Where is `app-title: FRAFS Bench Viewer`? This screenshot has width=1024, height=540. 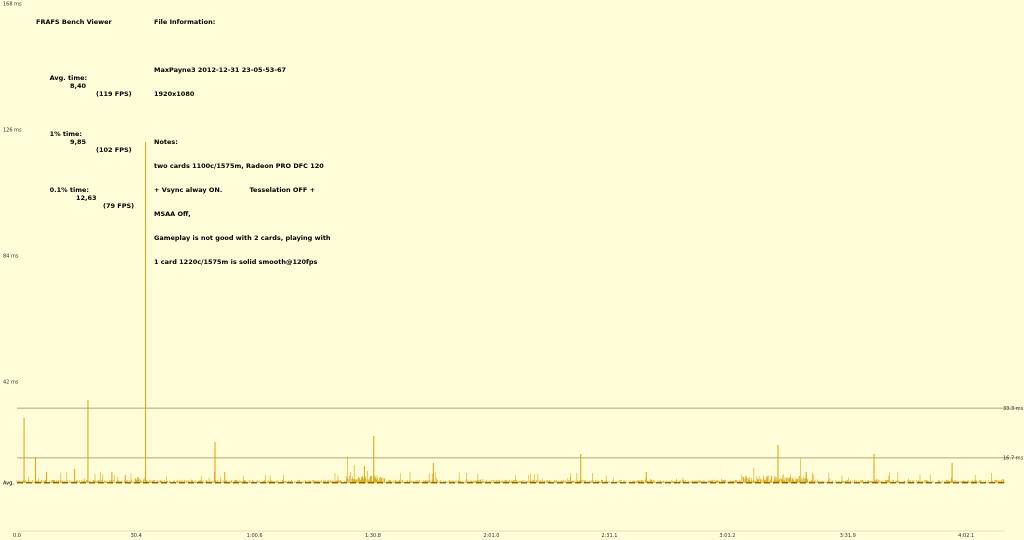
app-title: FRAFS Bench Viewer is located at coordinates (74, 22).